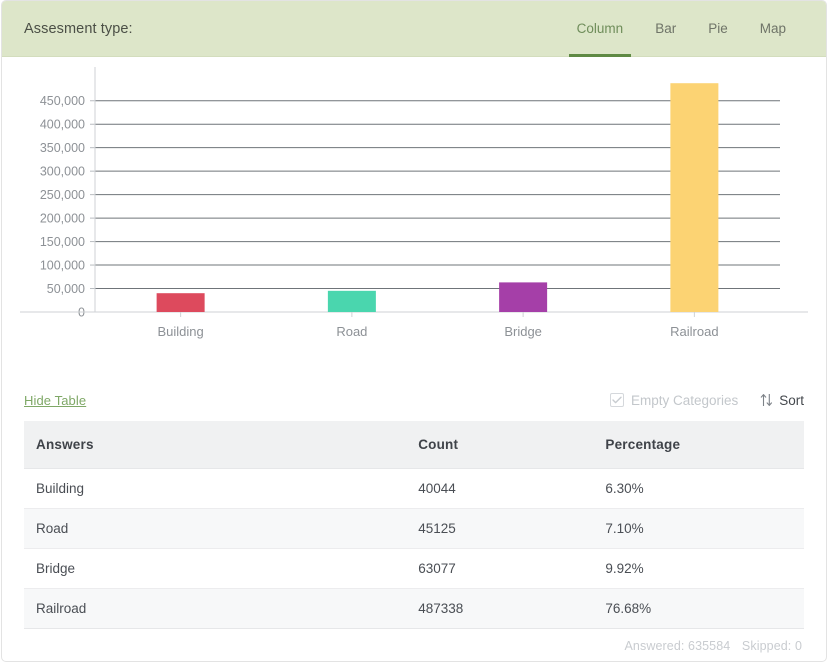 The image size is (828, 664). Describe the element at coordinates (180, 302) in the screenshot. I see `bar-building` at that location.